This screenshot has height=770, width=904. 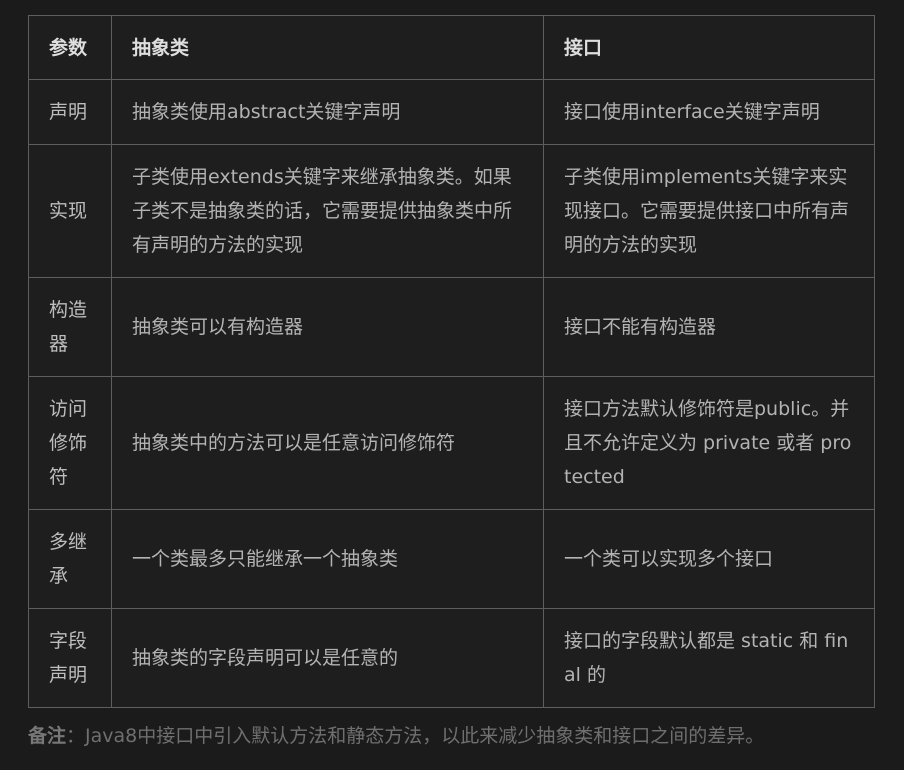 I want to click on table-row: 声明 抽象类使用abstract关键字声明 接口使用interface关键字声明, so click(x=451, y=112).